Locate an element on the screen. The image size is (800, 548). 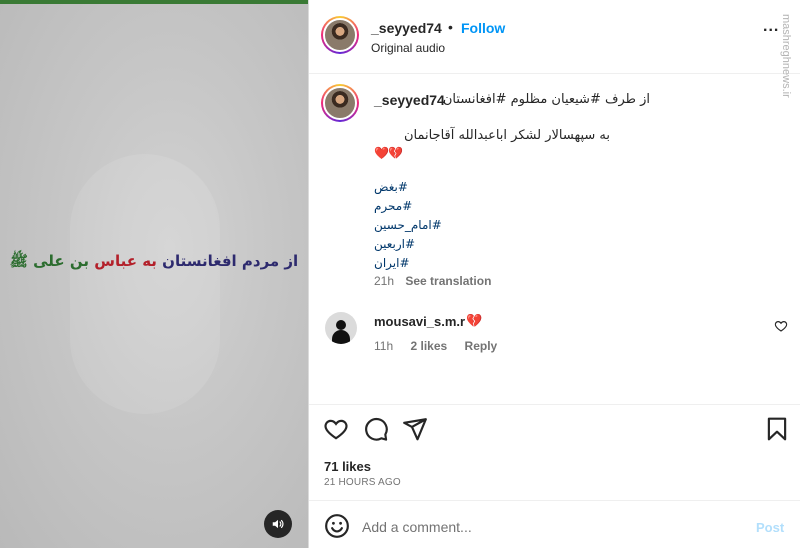
speaker-icon is located at coordinates (278, 524).